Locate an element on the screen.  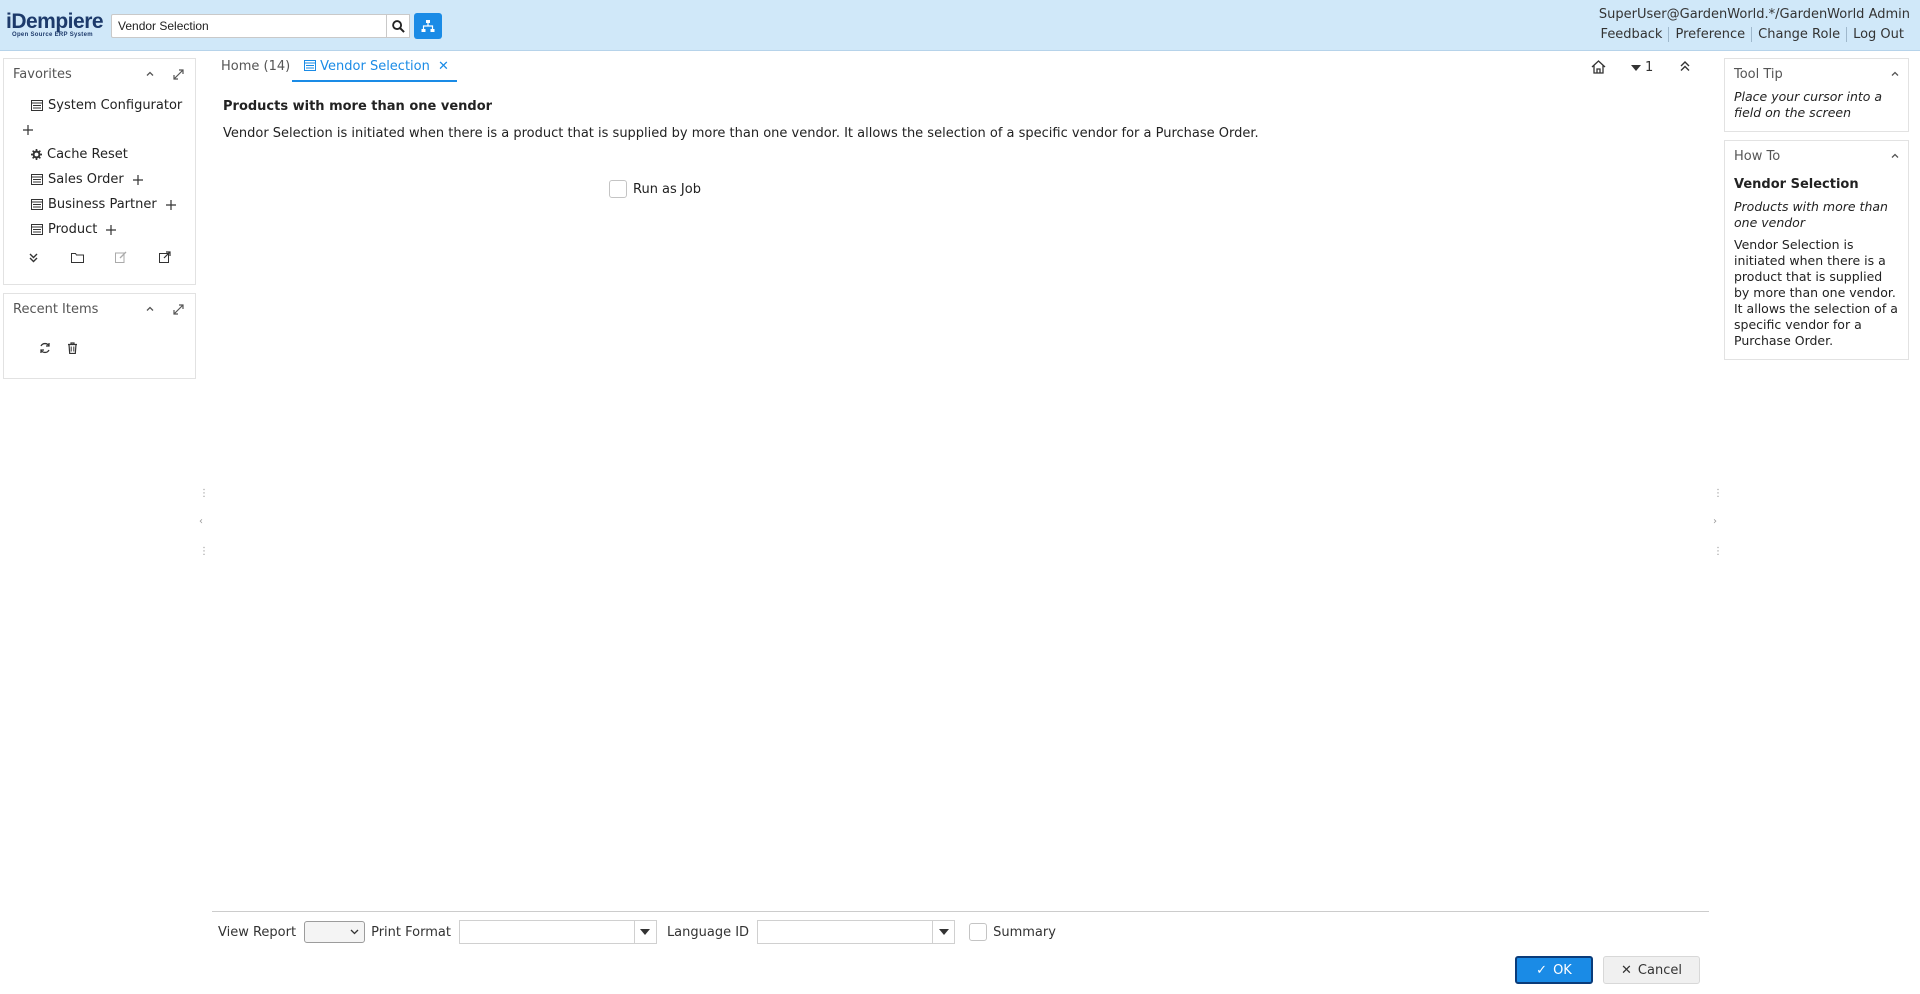
trash-icon is located at coordinates (72, 350).